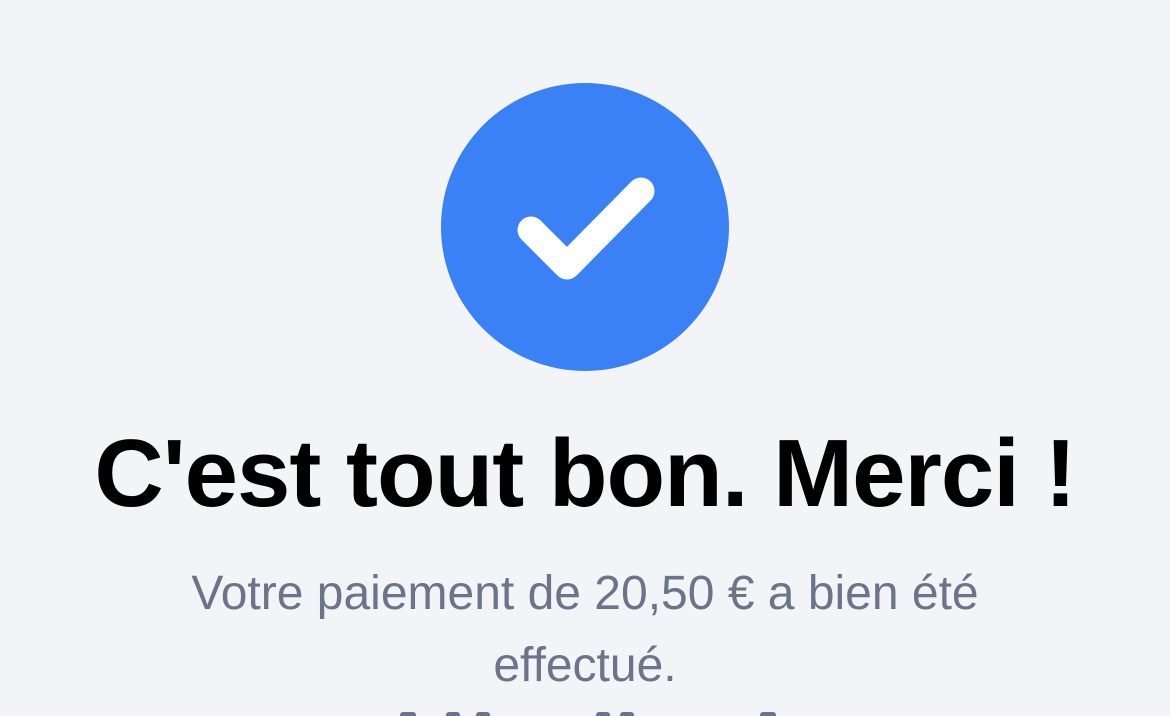 The width and height of the screenshot is (1170, 716). What do you see at coordinates (585, 708) in the screenshot?
I see `cutoff-text-line` at bounding box center [585, 708].